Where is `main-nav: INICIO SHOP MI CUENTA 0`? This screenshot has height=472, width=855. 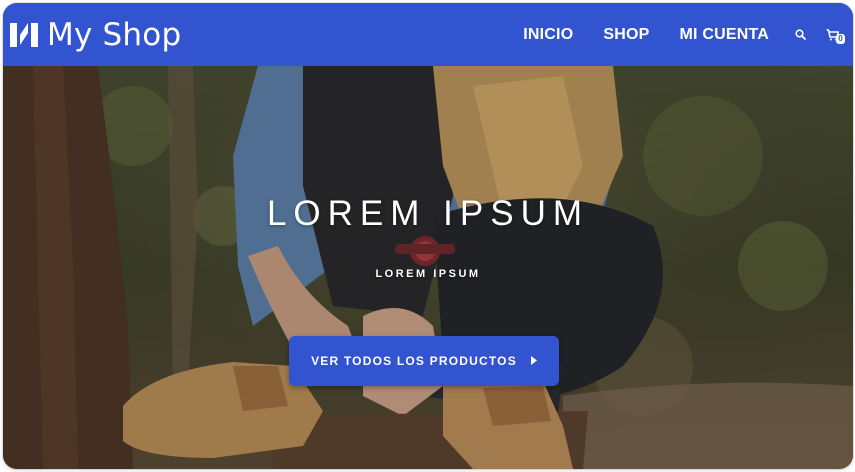
main-nav: INICIO SHOP MI CUENTA 0 is located at coordinates (684, 35).